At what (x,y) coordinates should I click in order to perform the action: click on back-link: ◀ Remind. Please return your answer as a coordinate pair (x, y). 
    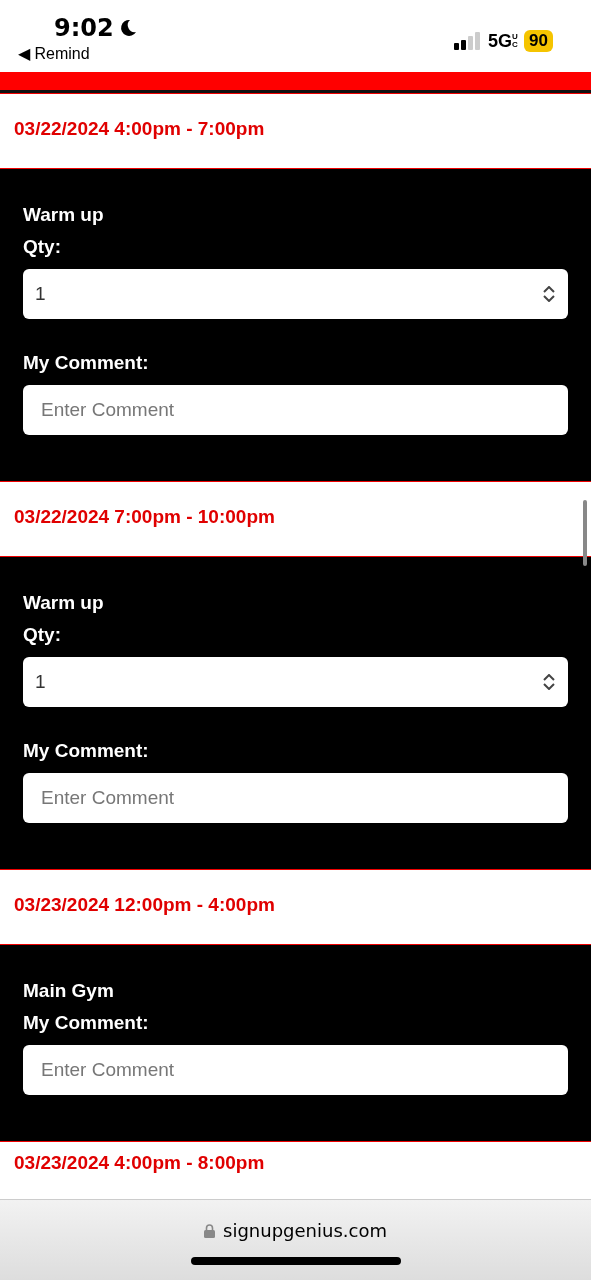
    Looking at the image, I should click on (78, 53).